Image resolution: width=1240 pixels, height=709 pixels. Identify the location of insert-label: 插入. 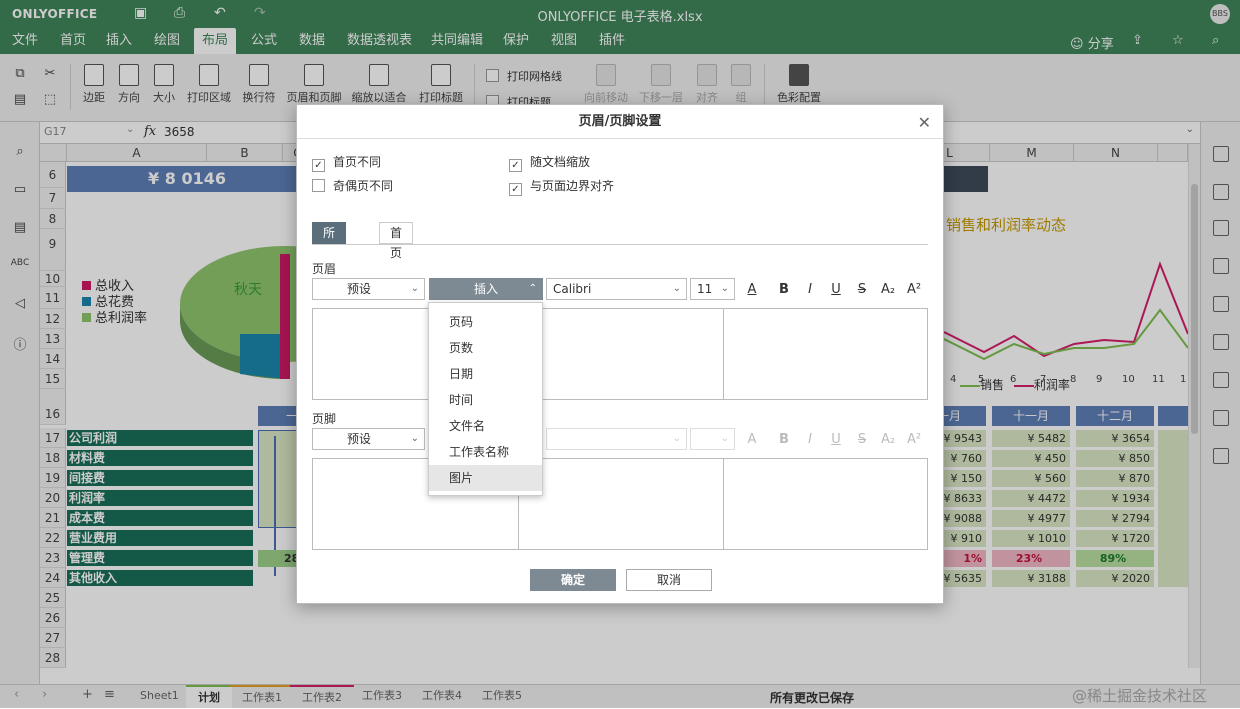
(485, 289).